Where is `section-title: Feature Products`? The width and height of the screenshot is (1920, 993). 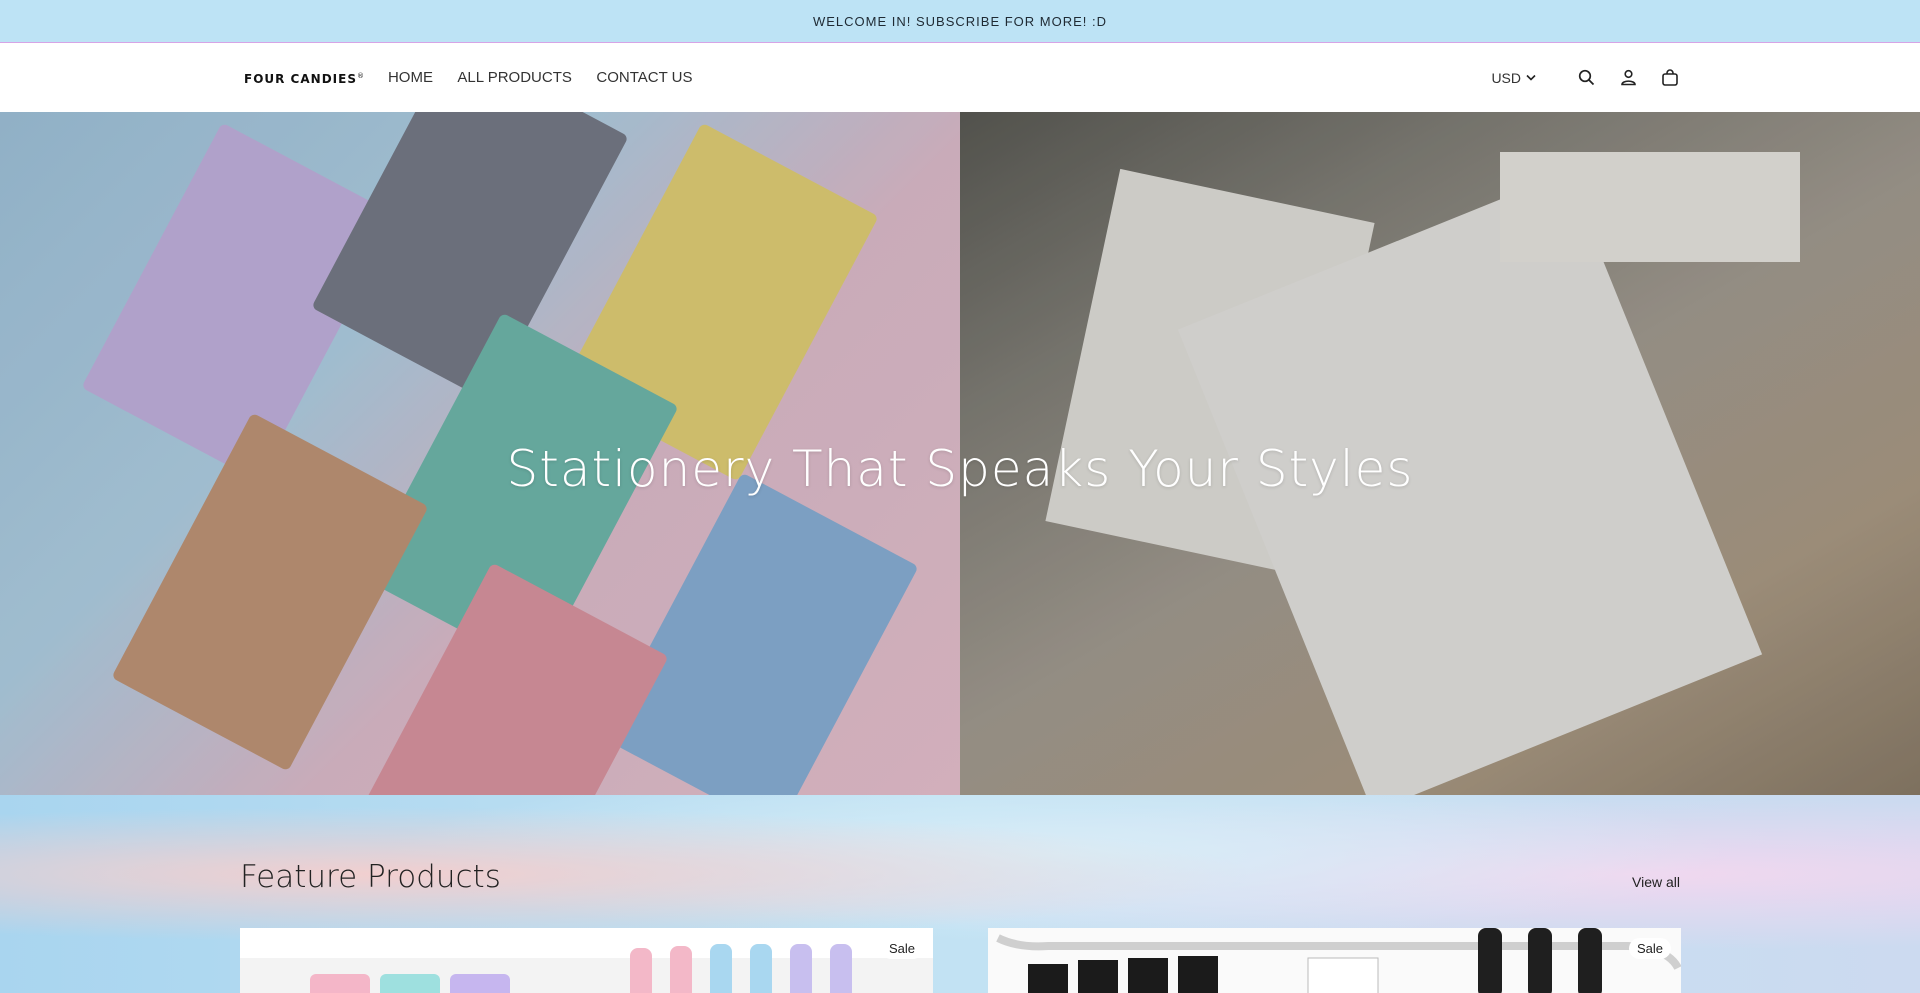 section-title: Feature Products is located at coordinates (370, 877).